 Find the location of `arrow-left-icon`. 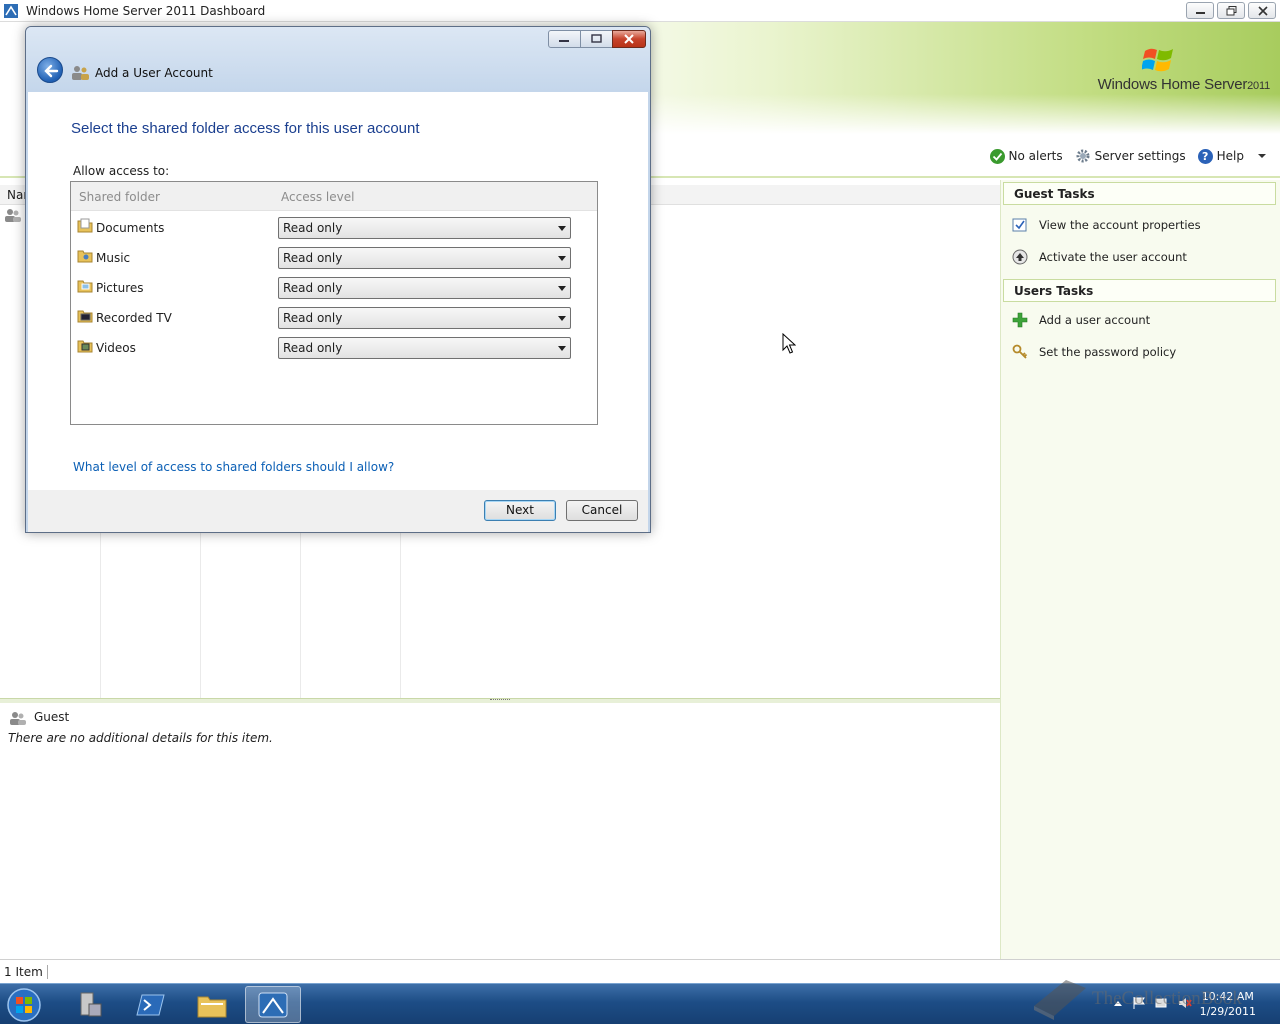

arrow-left-icon is located at coordinates (51, 71).